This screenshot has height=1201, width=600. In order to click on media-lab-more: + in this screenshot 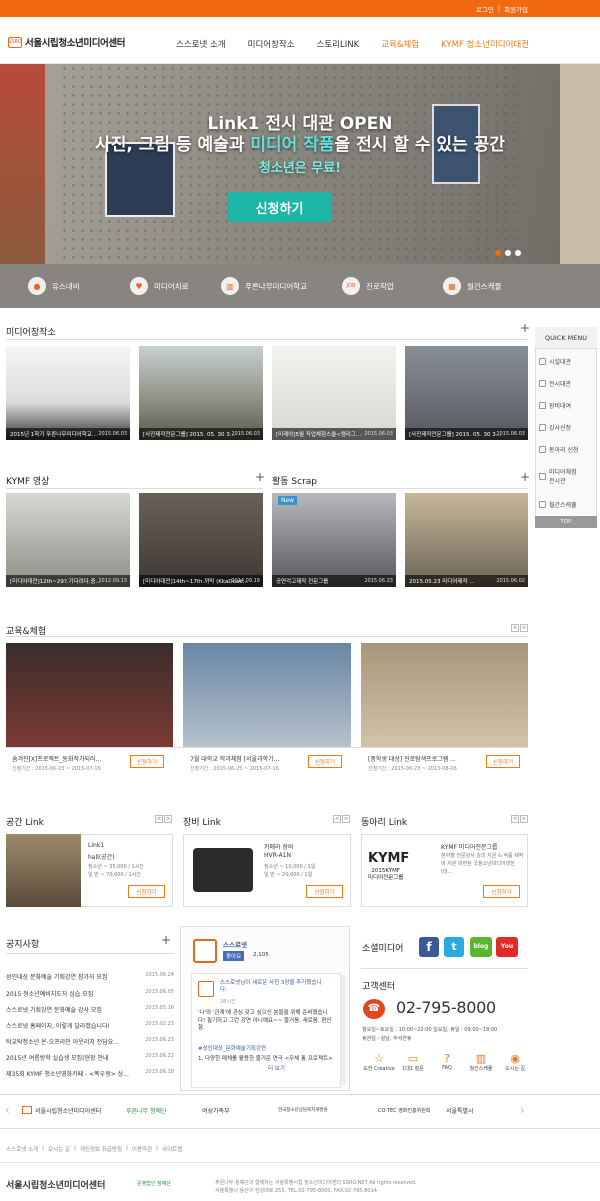, I will do `click(525, 328)`.